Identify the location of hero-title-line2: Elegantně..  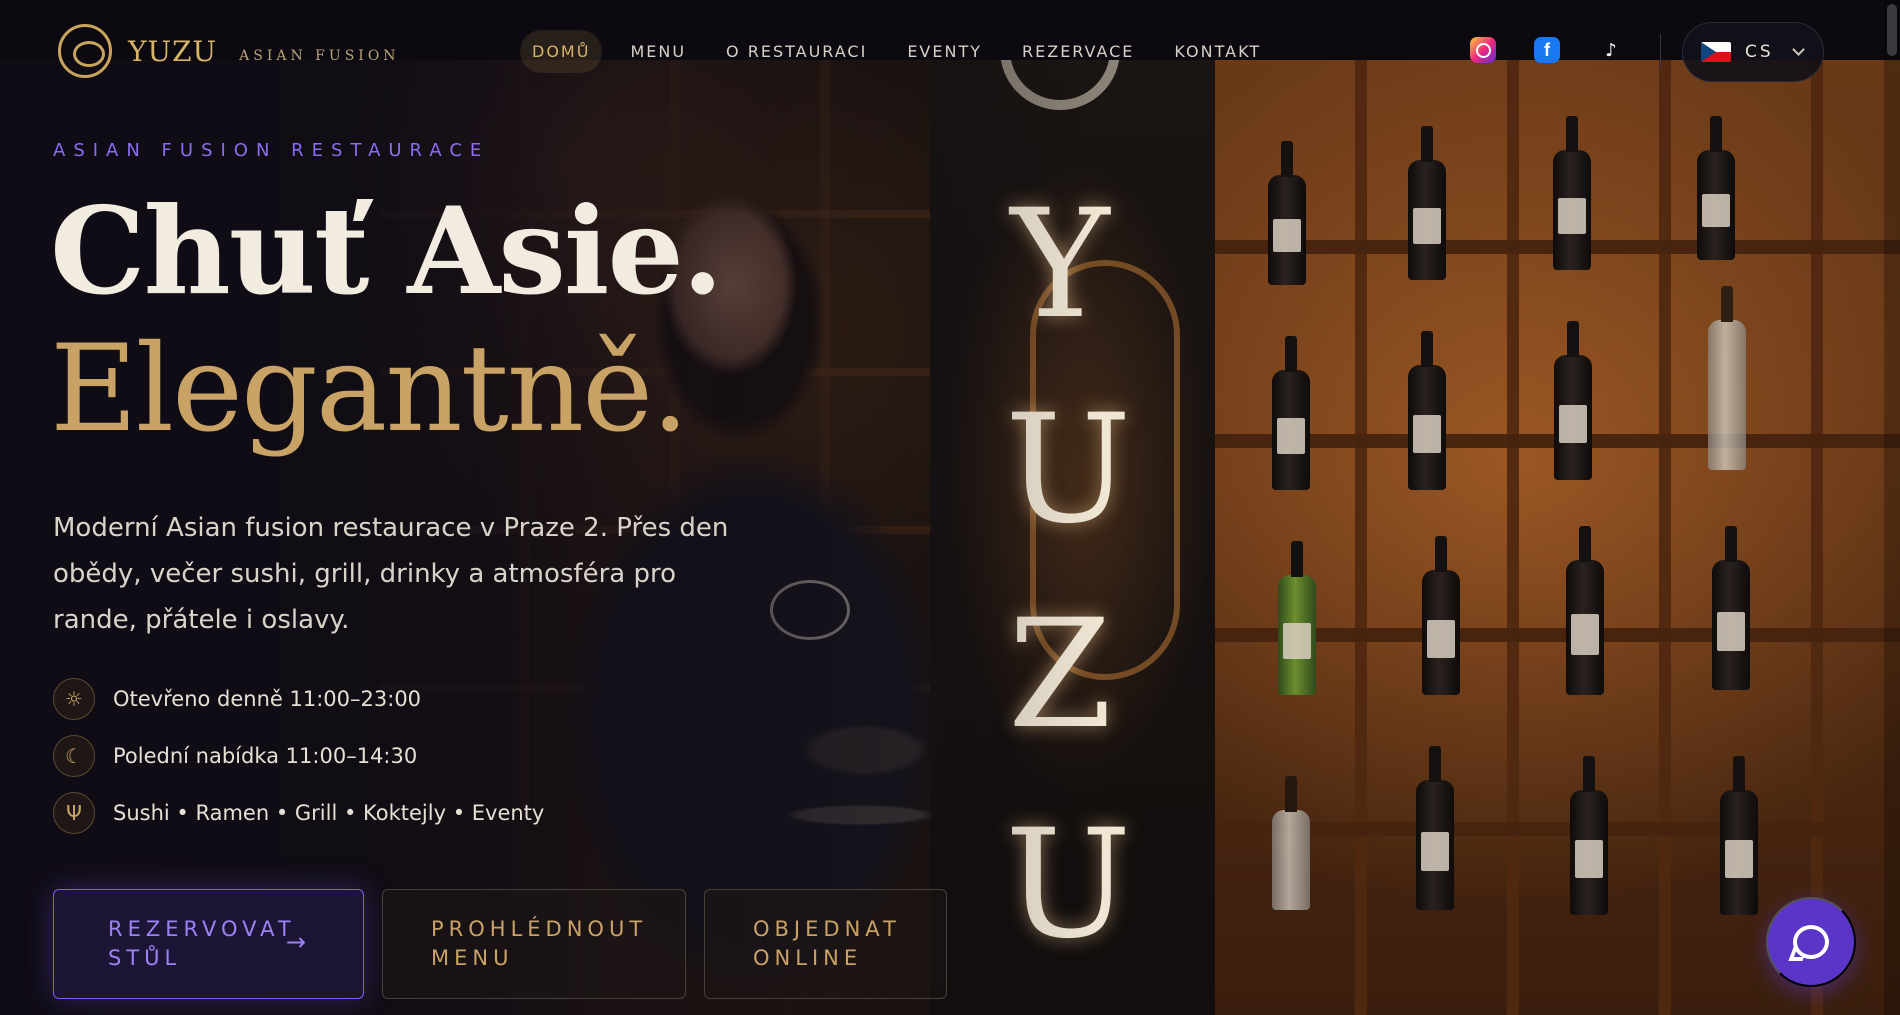
(369, 389).